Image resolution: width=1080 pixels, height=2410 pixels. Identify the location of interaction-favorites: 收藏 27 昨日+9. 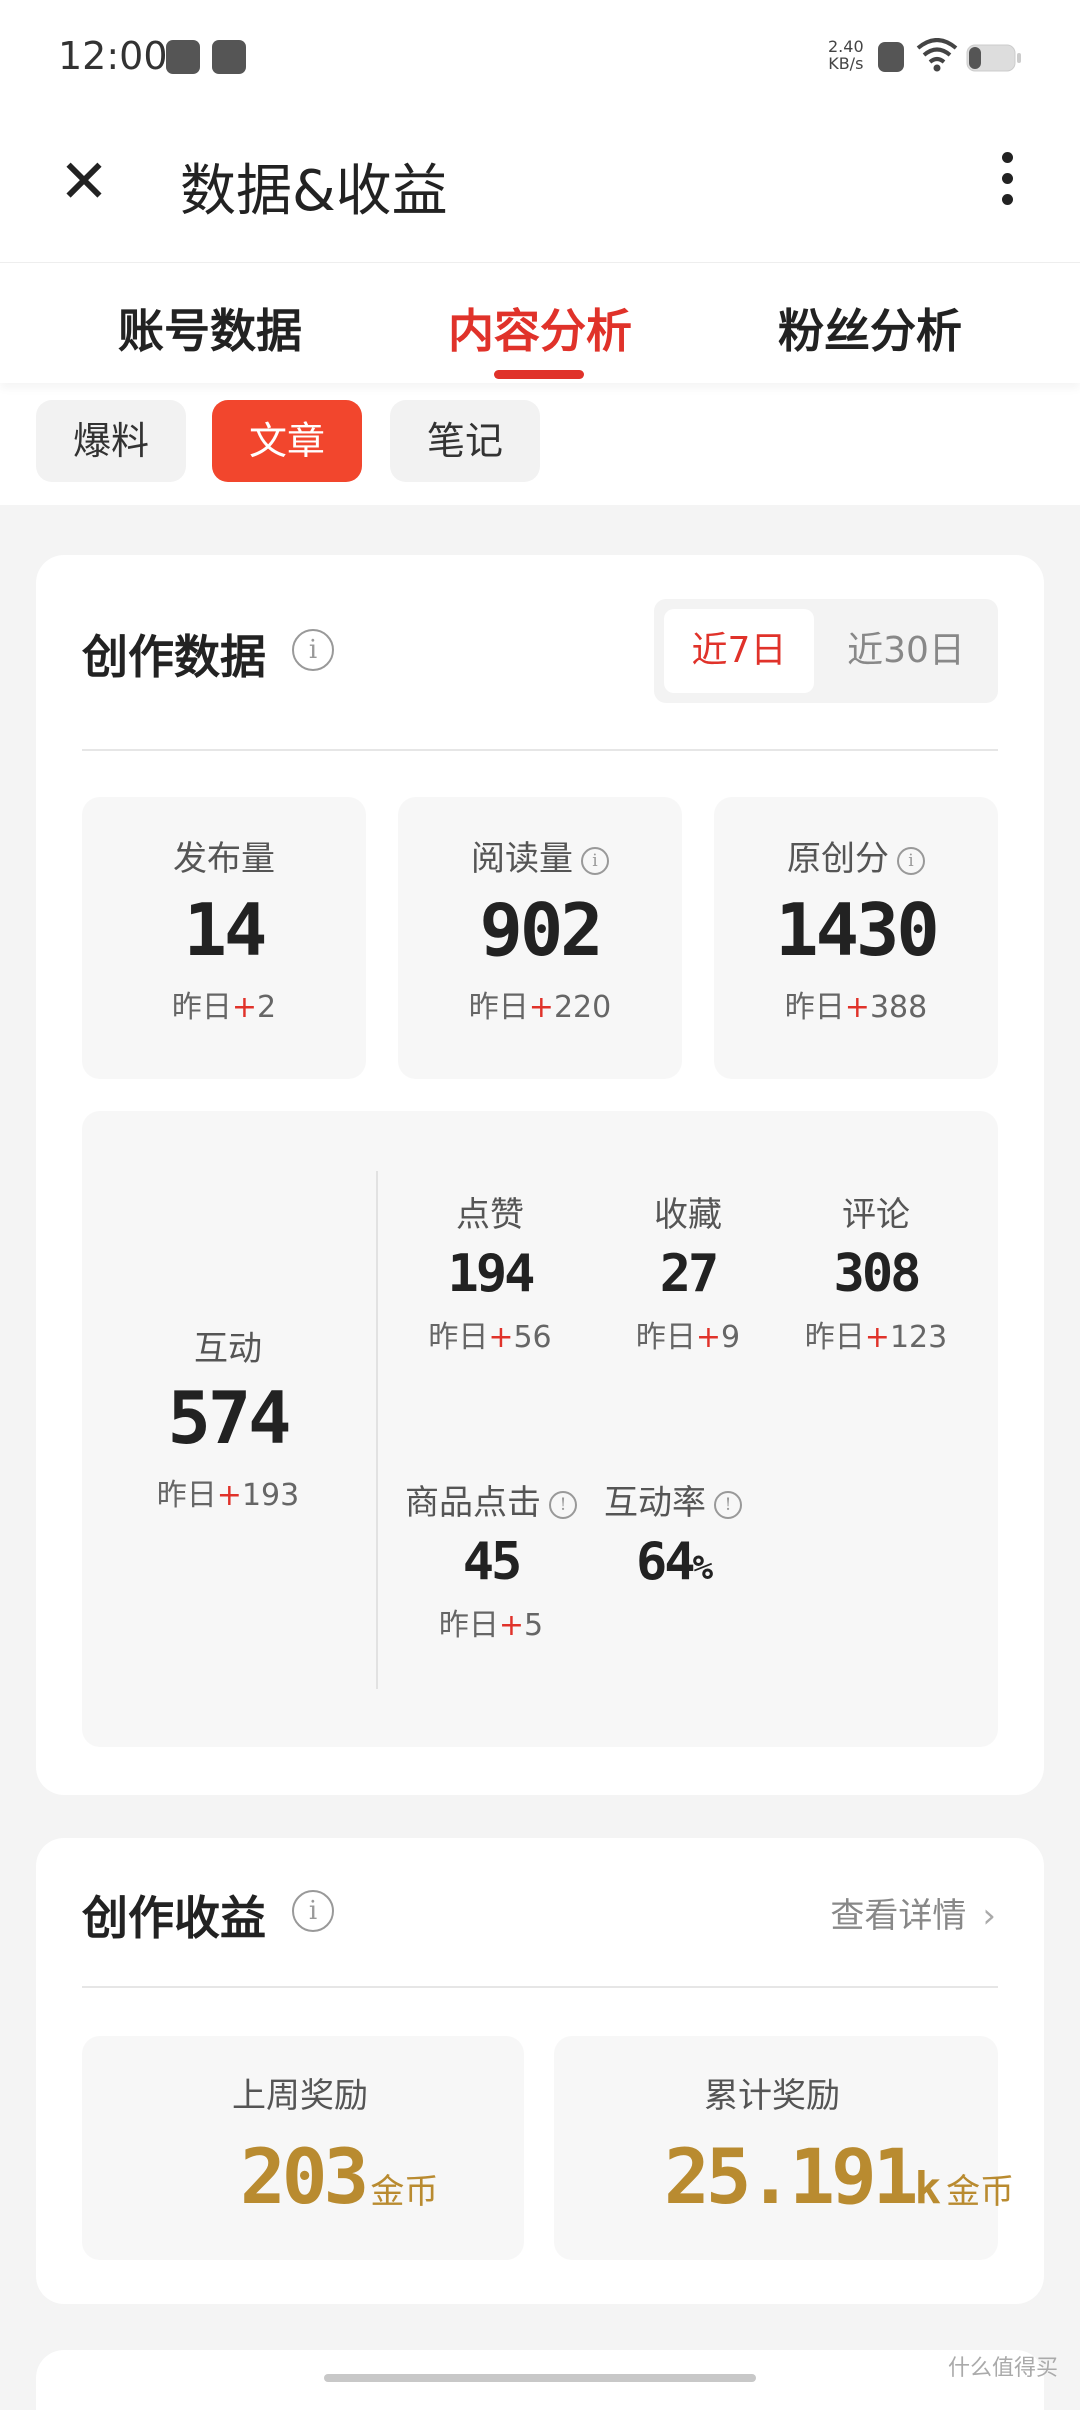
(688, 1271).